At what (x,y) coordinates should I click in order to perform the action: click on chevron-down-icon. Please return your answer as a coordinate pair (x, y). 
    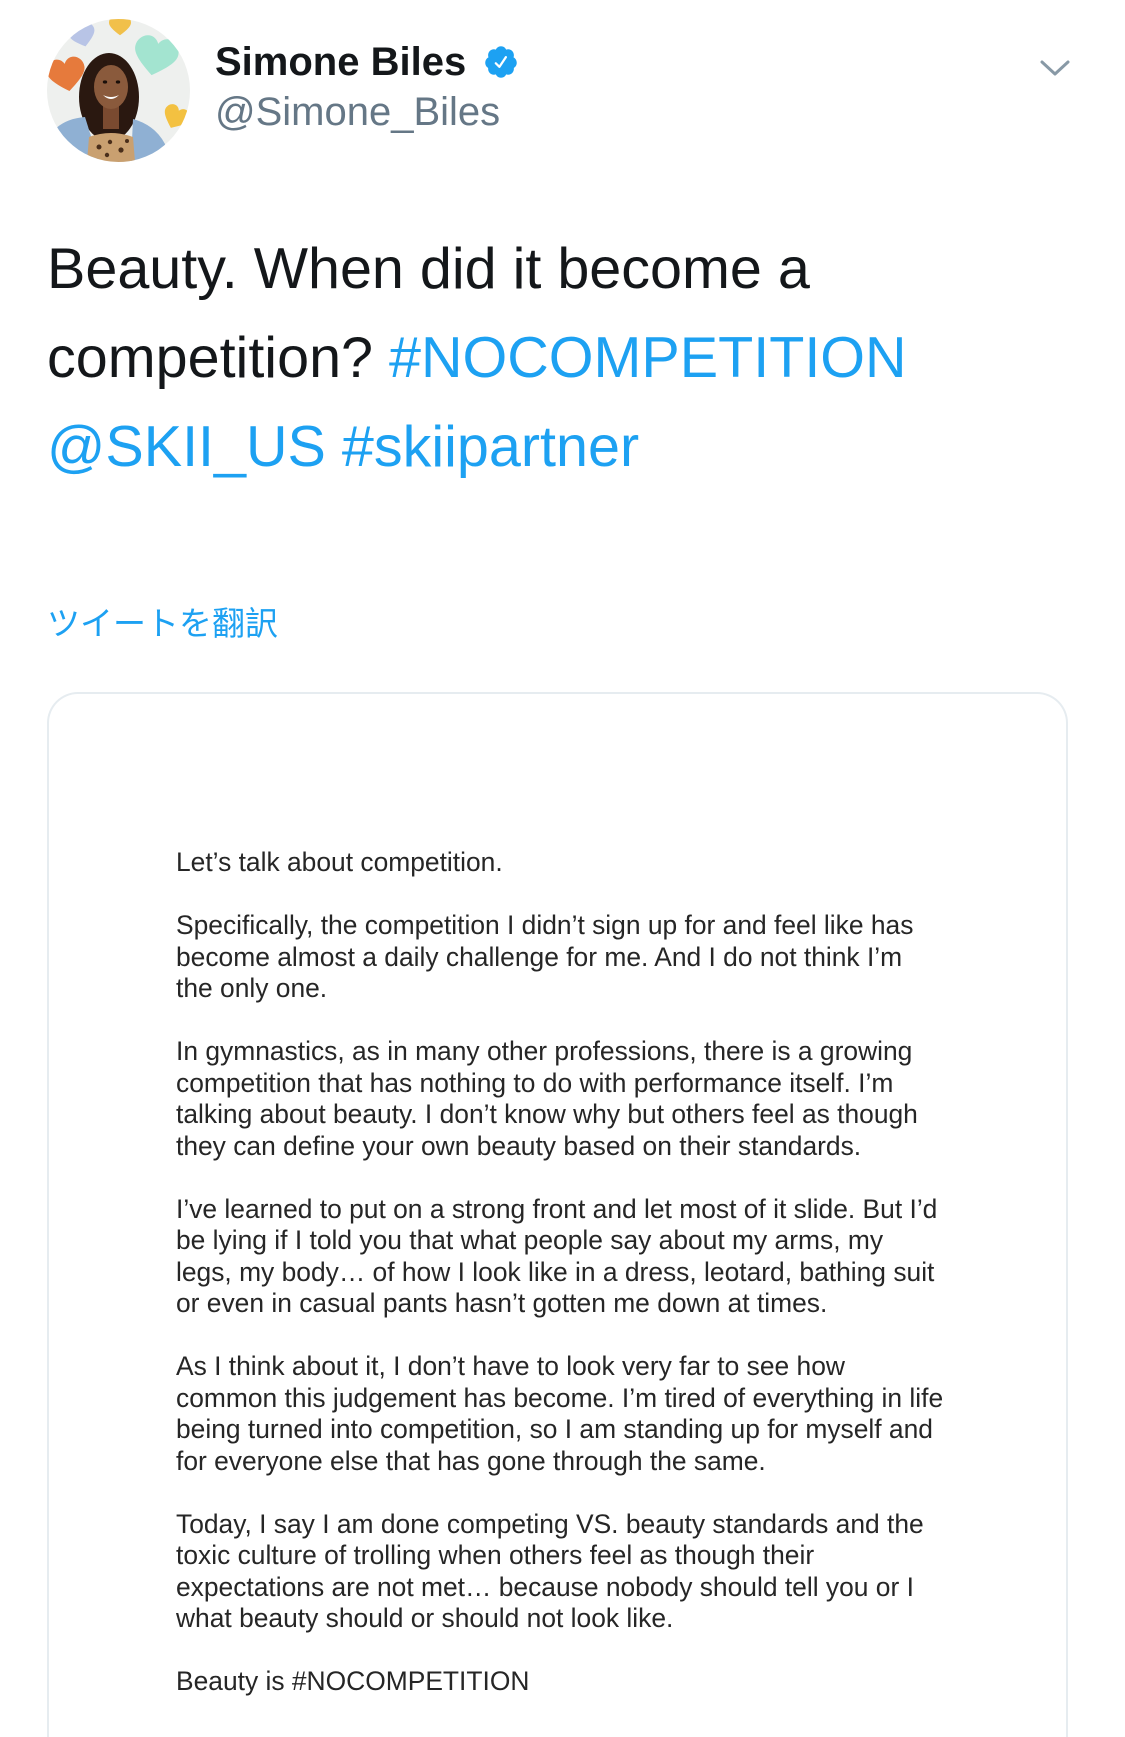
    Looking at the image, I should click on (1055, 68).